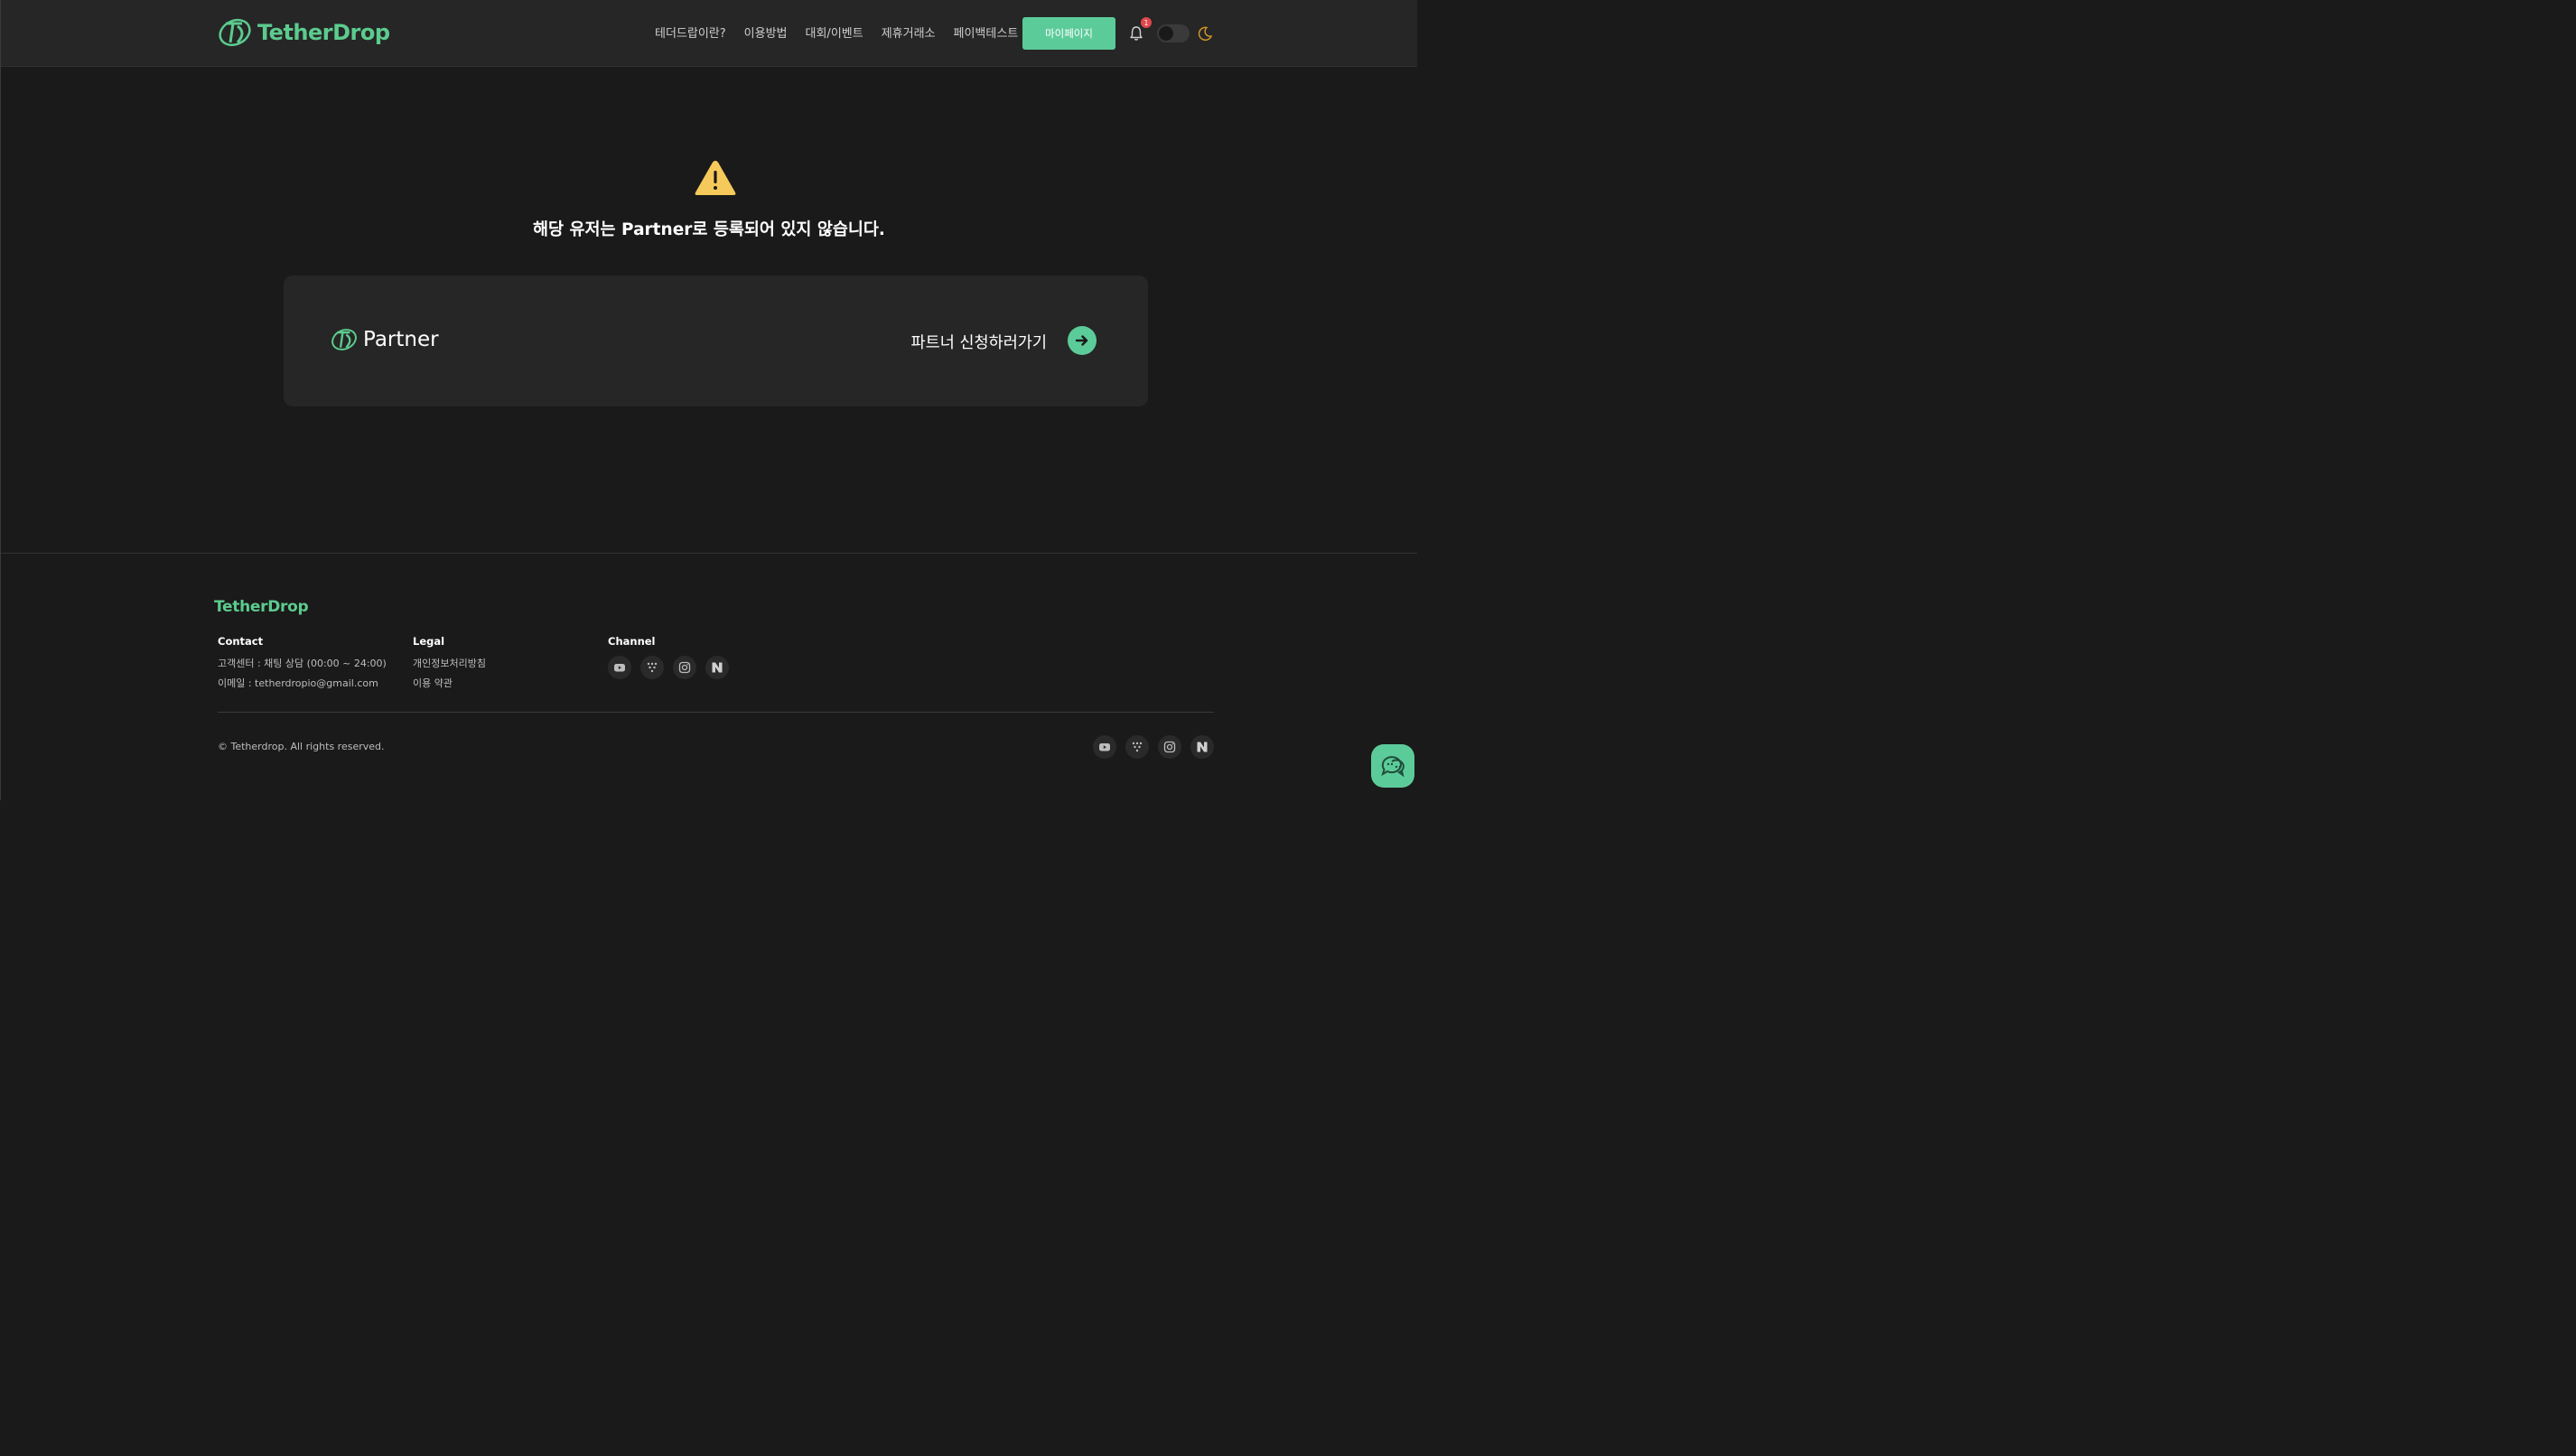 The height and width of the screenshot is (1456, 2576). I want to click on footer-channel: Channel, so click(668, 657).